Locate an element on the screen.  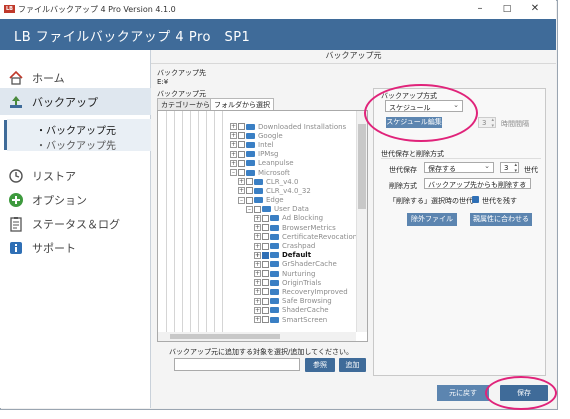
interval-stepper: 3 ▴ ▾ is located at coordinates (487, 123).